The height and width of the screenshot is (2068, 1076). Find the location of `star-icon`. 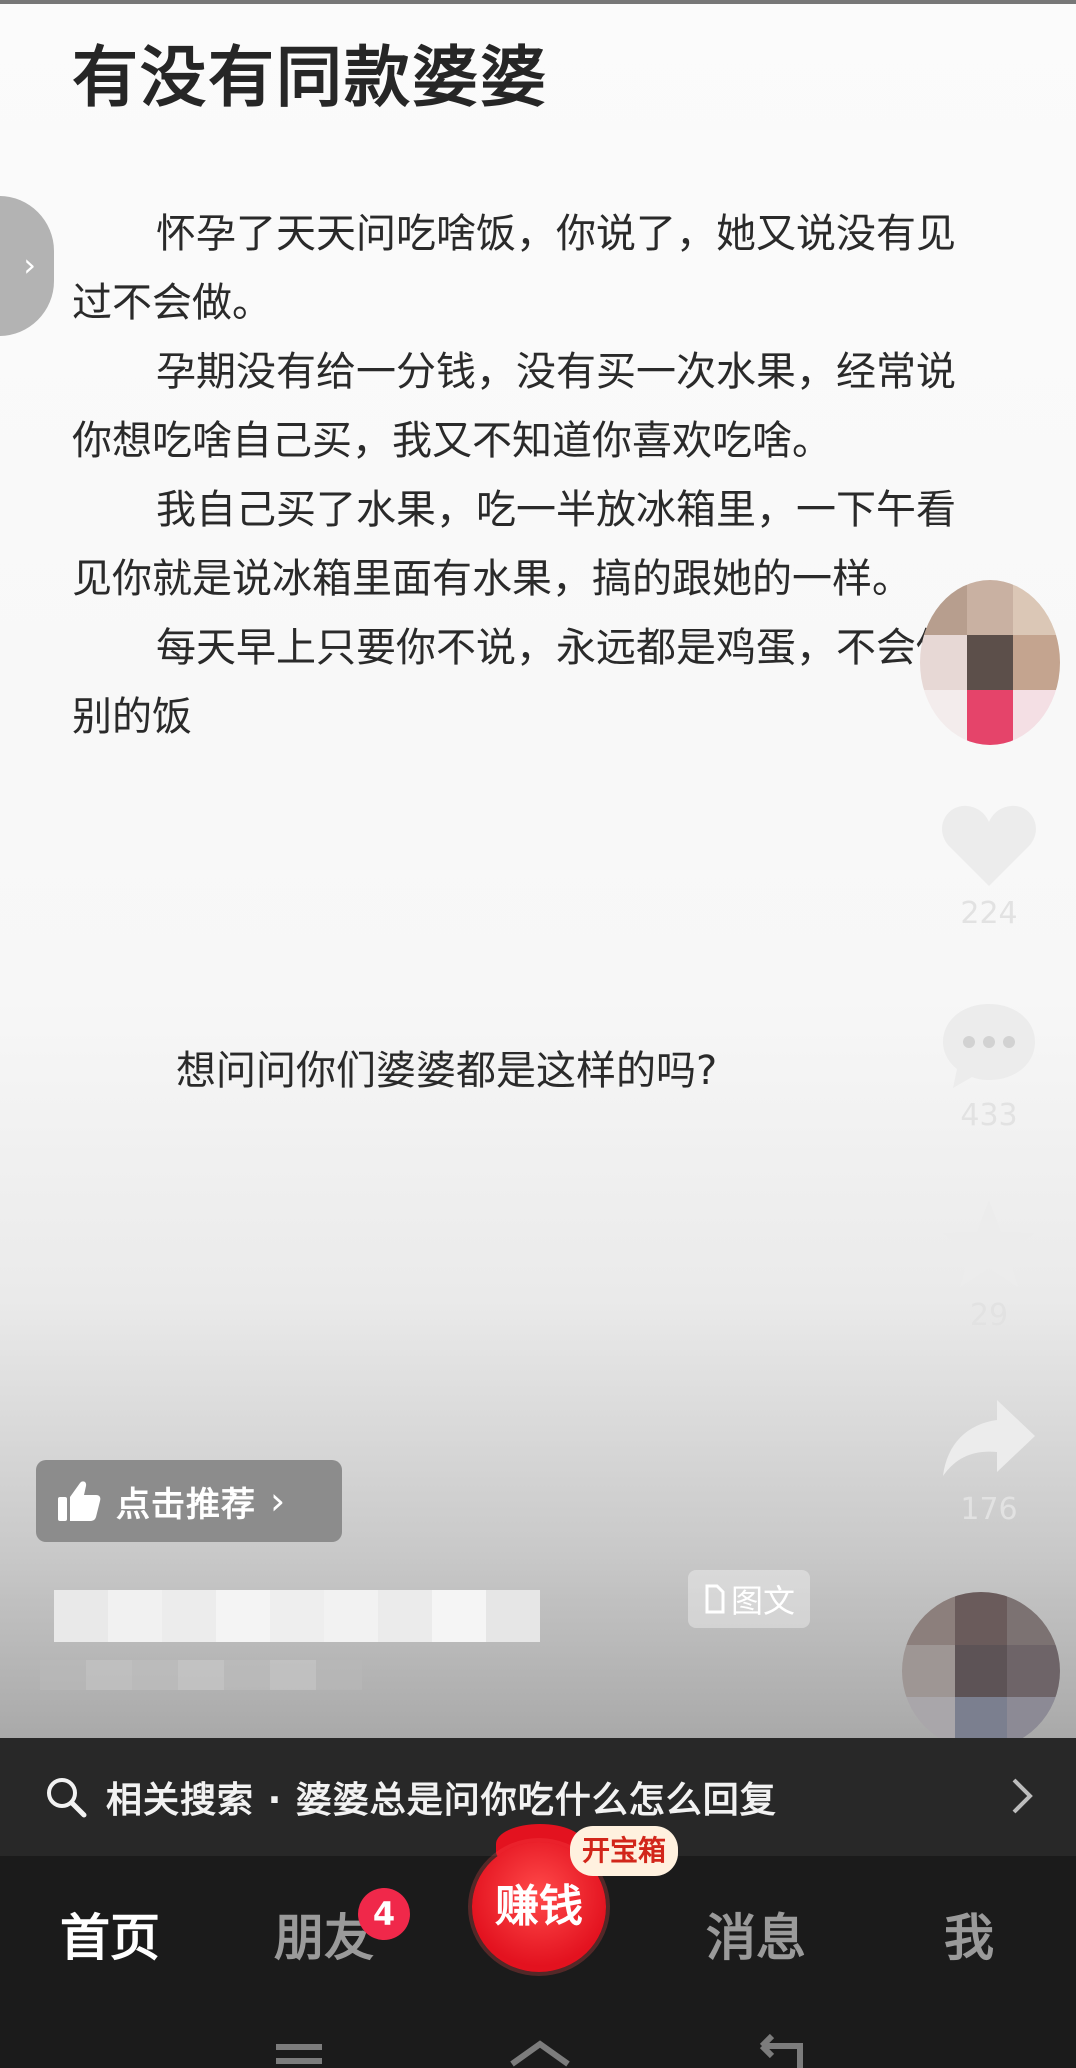

star-icon is located at coordinates (989, 1243).